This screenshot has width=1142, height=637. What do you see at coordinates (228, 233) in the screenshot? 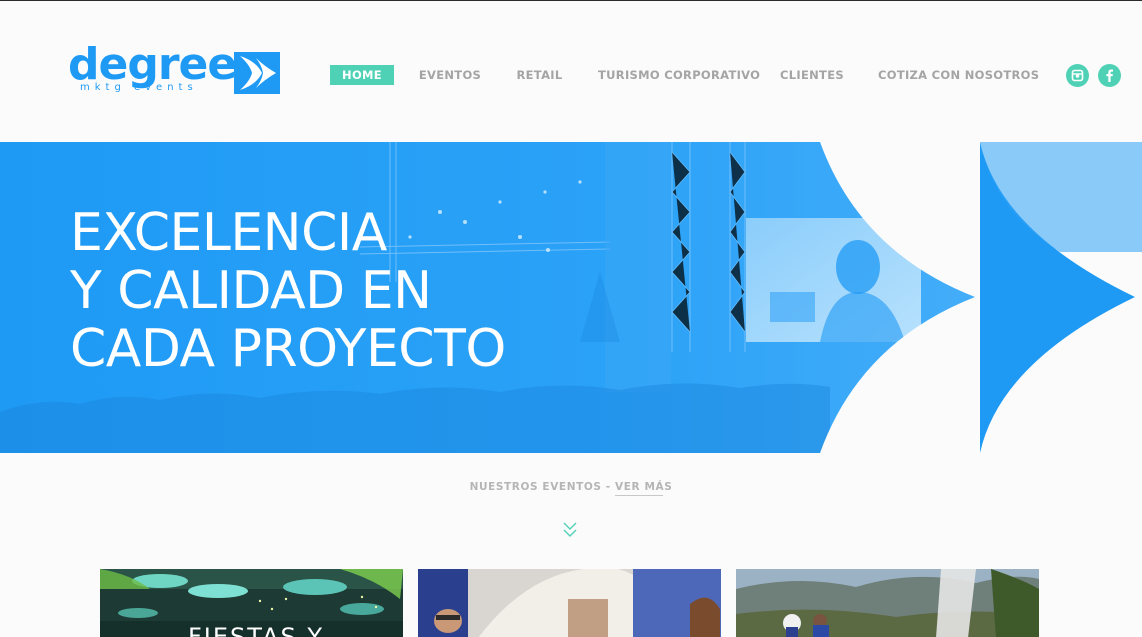
I see `hero-line-1: EXCELENCIA` at bounding box center [228, 233].